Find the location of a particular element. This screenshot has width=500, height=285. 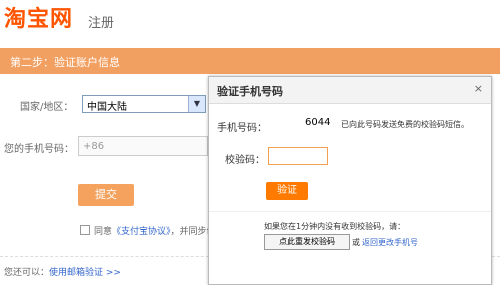

or-text: 或 is located at coordinates (356, 242).